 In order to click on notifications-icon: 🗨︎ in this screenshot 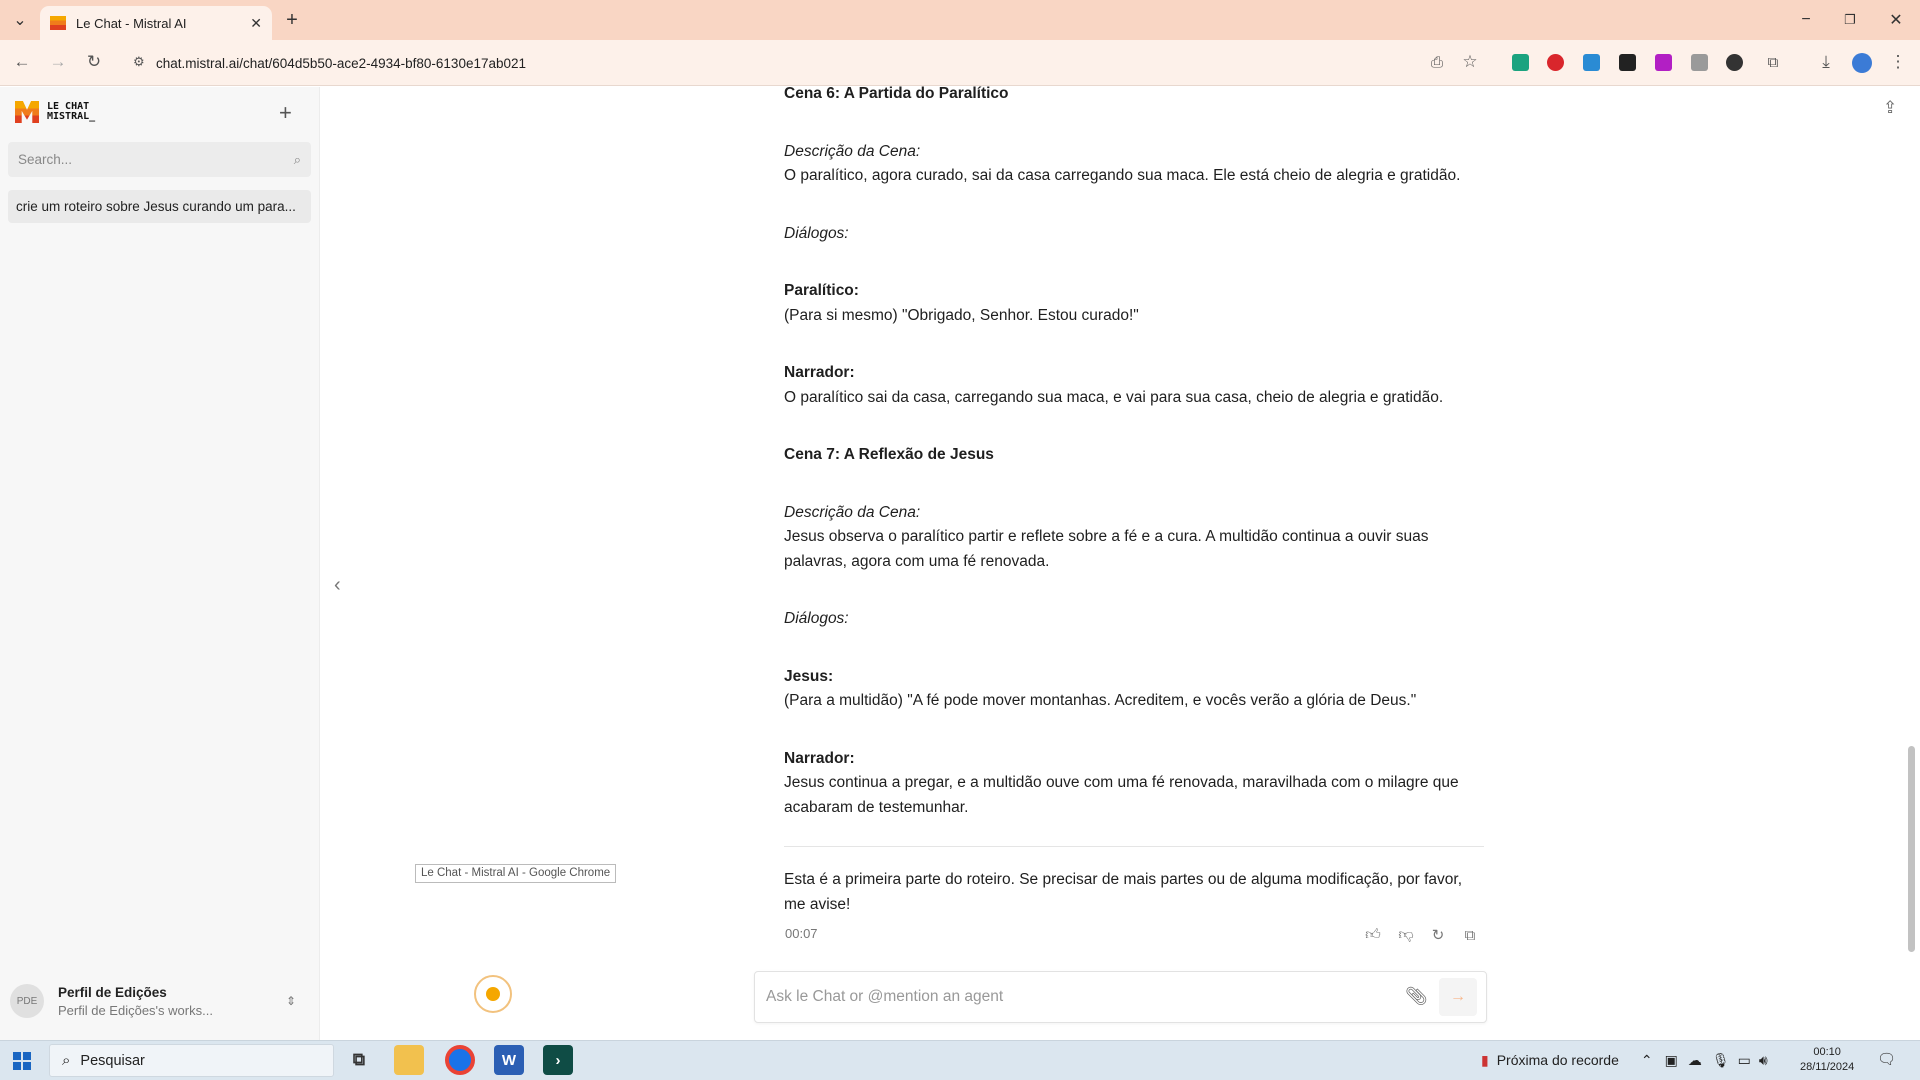, I will do `click(1886, 1059)`.